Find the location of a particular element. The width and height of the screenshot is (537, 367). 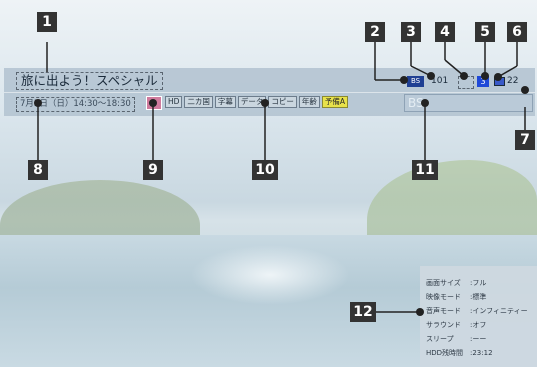

callout-badge-8: 8 is located at coordinates (38, 170).